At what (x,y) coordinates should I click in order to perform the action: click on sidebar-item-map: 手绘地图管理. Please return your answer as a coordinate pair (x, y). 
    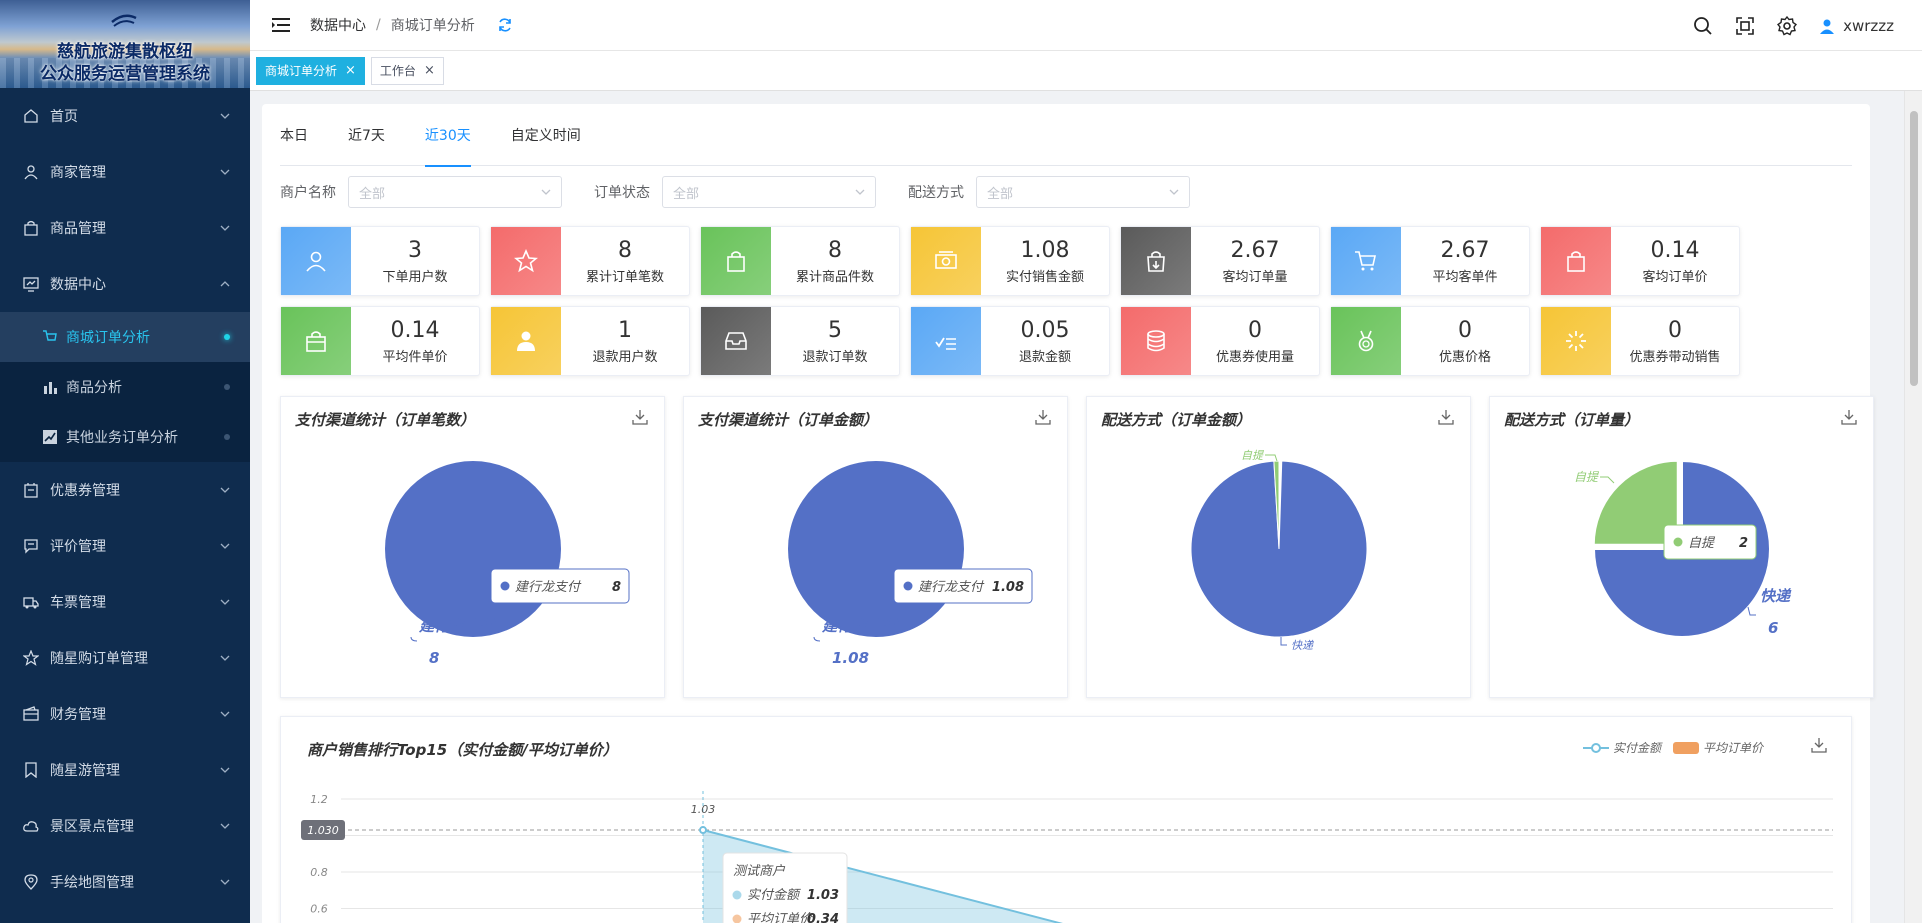
    Looking at the image, I should click on (125, 882).